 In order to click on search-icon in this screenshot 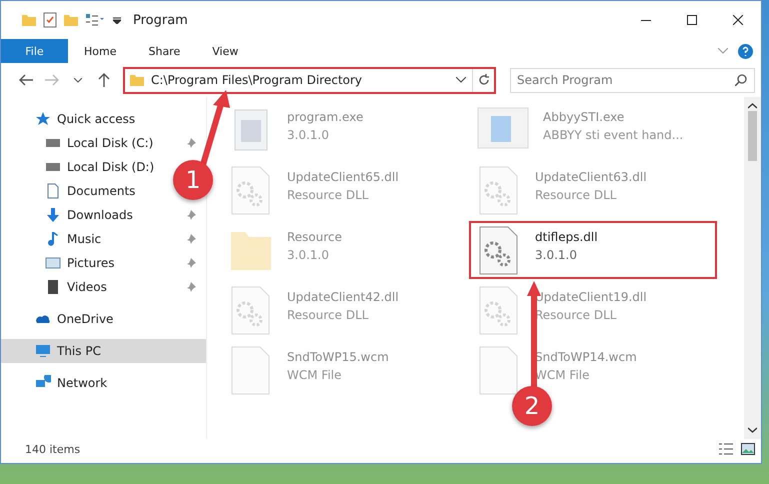, I will do `click(741, 80)`.